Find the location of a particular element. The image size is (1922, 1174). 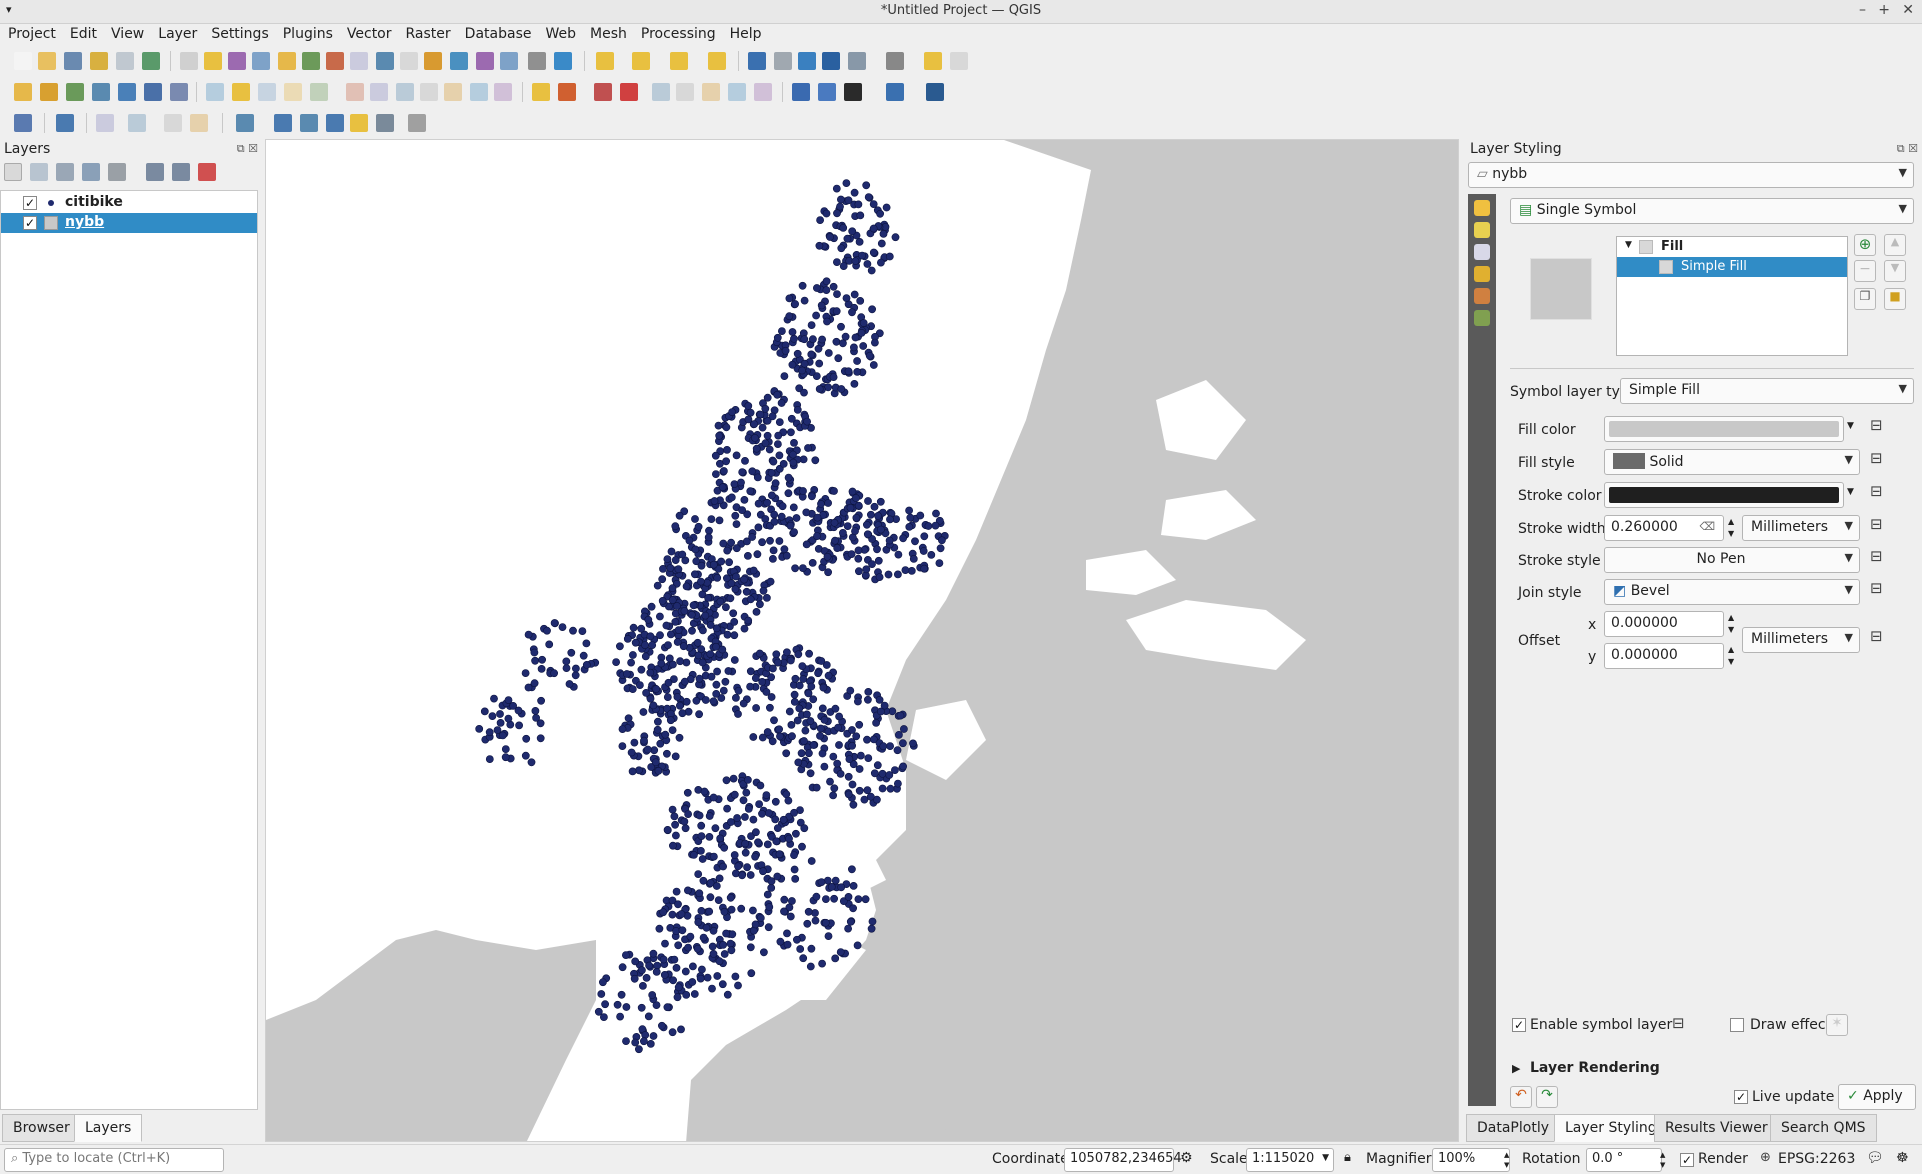

3d-view-tab-icon is located at coordinates (1482, 274).